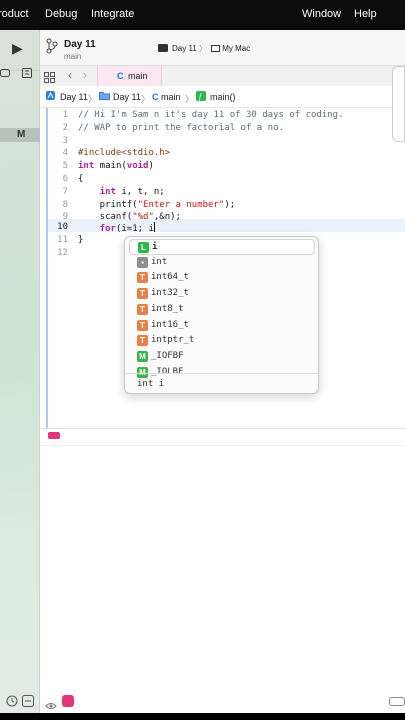 This screenshot has width=405, height=720. Describe the element at coordinates (61, 14) in the screenshot. I see `menu-debug: Debug` at that location.